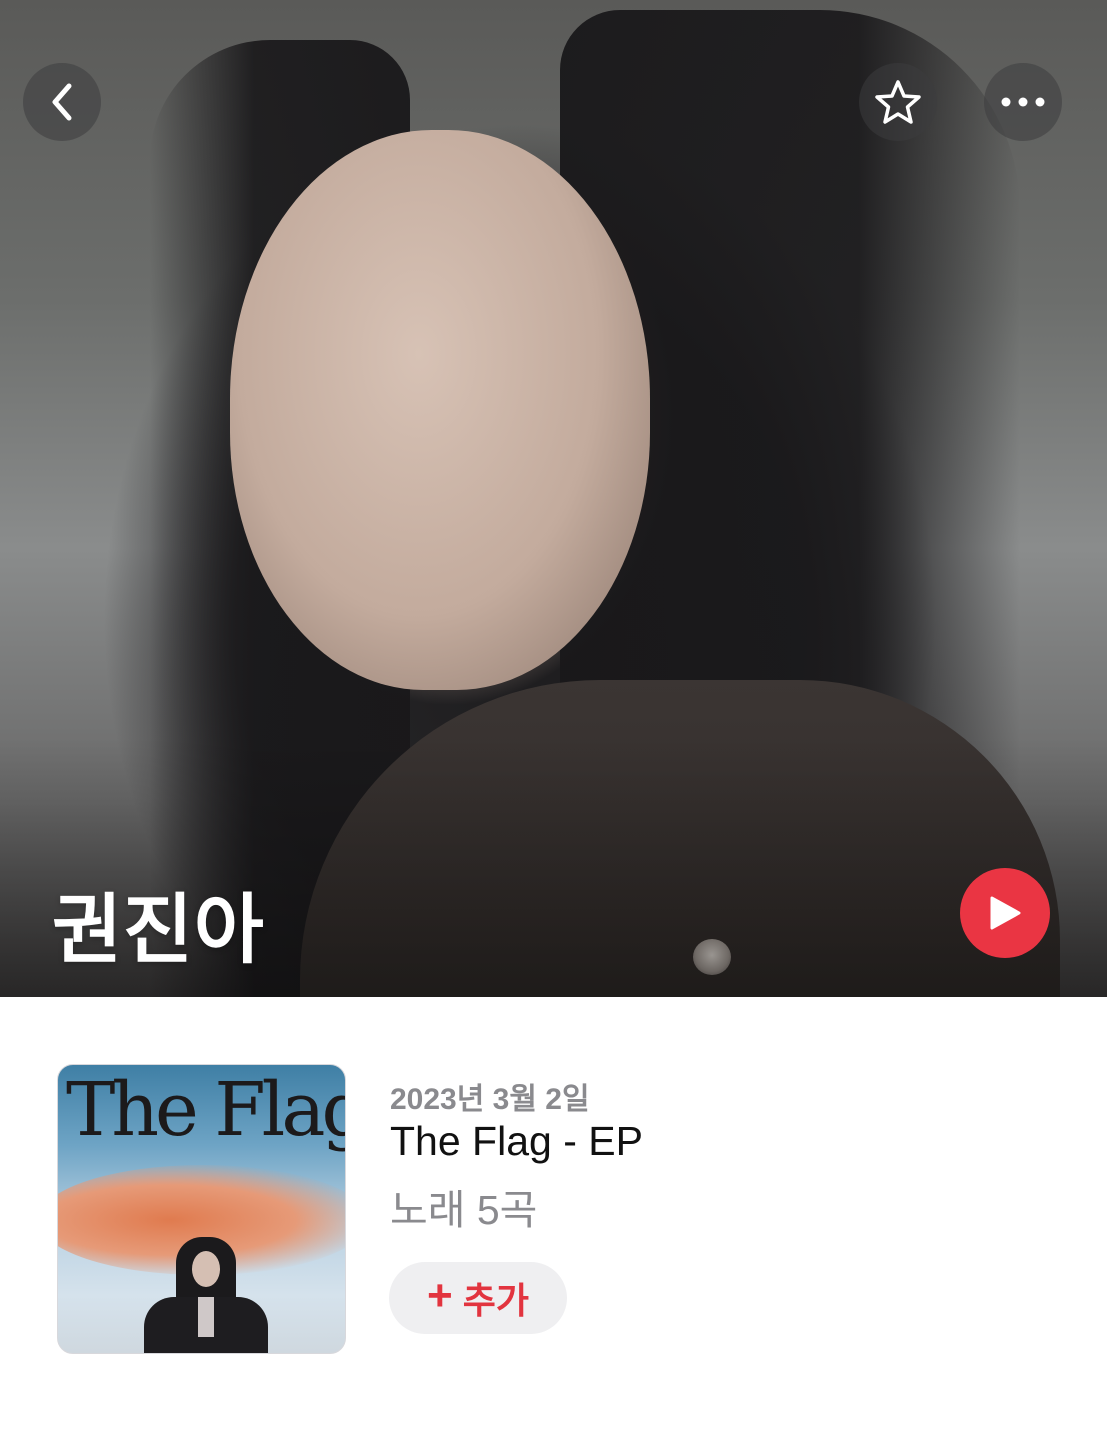 Image resolution: width=1107 pixels, height=1440 pixels. What do you see at coordinates (440, 1295) in the screenshot?
I see `plus-icon: +` at bounding box center [440, 1295].